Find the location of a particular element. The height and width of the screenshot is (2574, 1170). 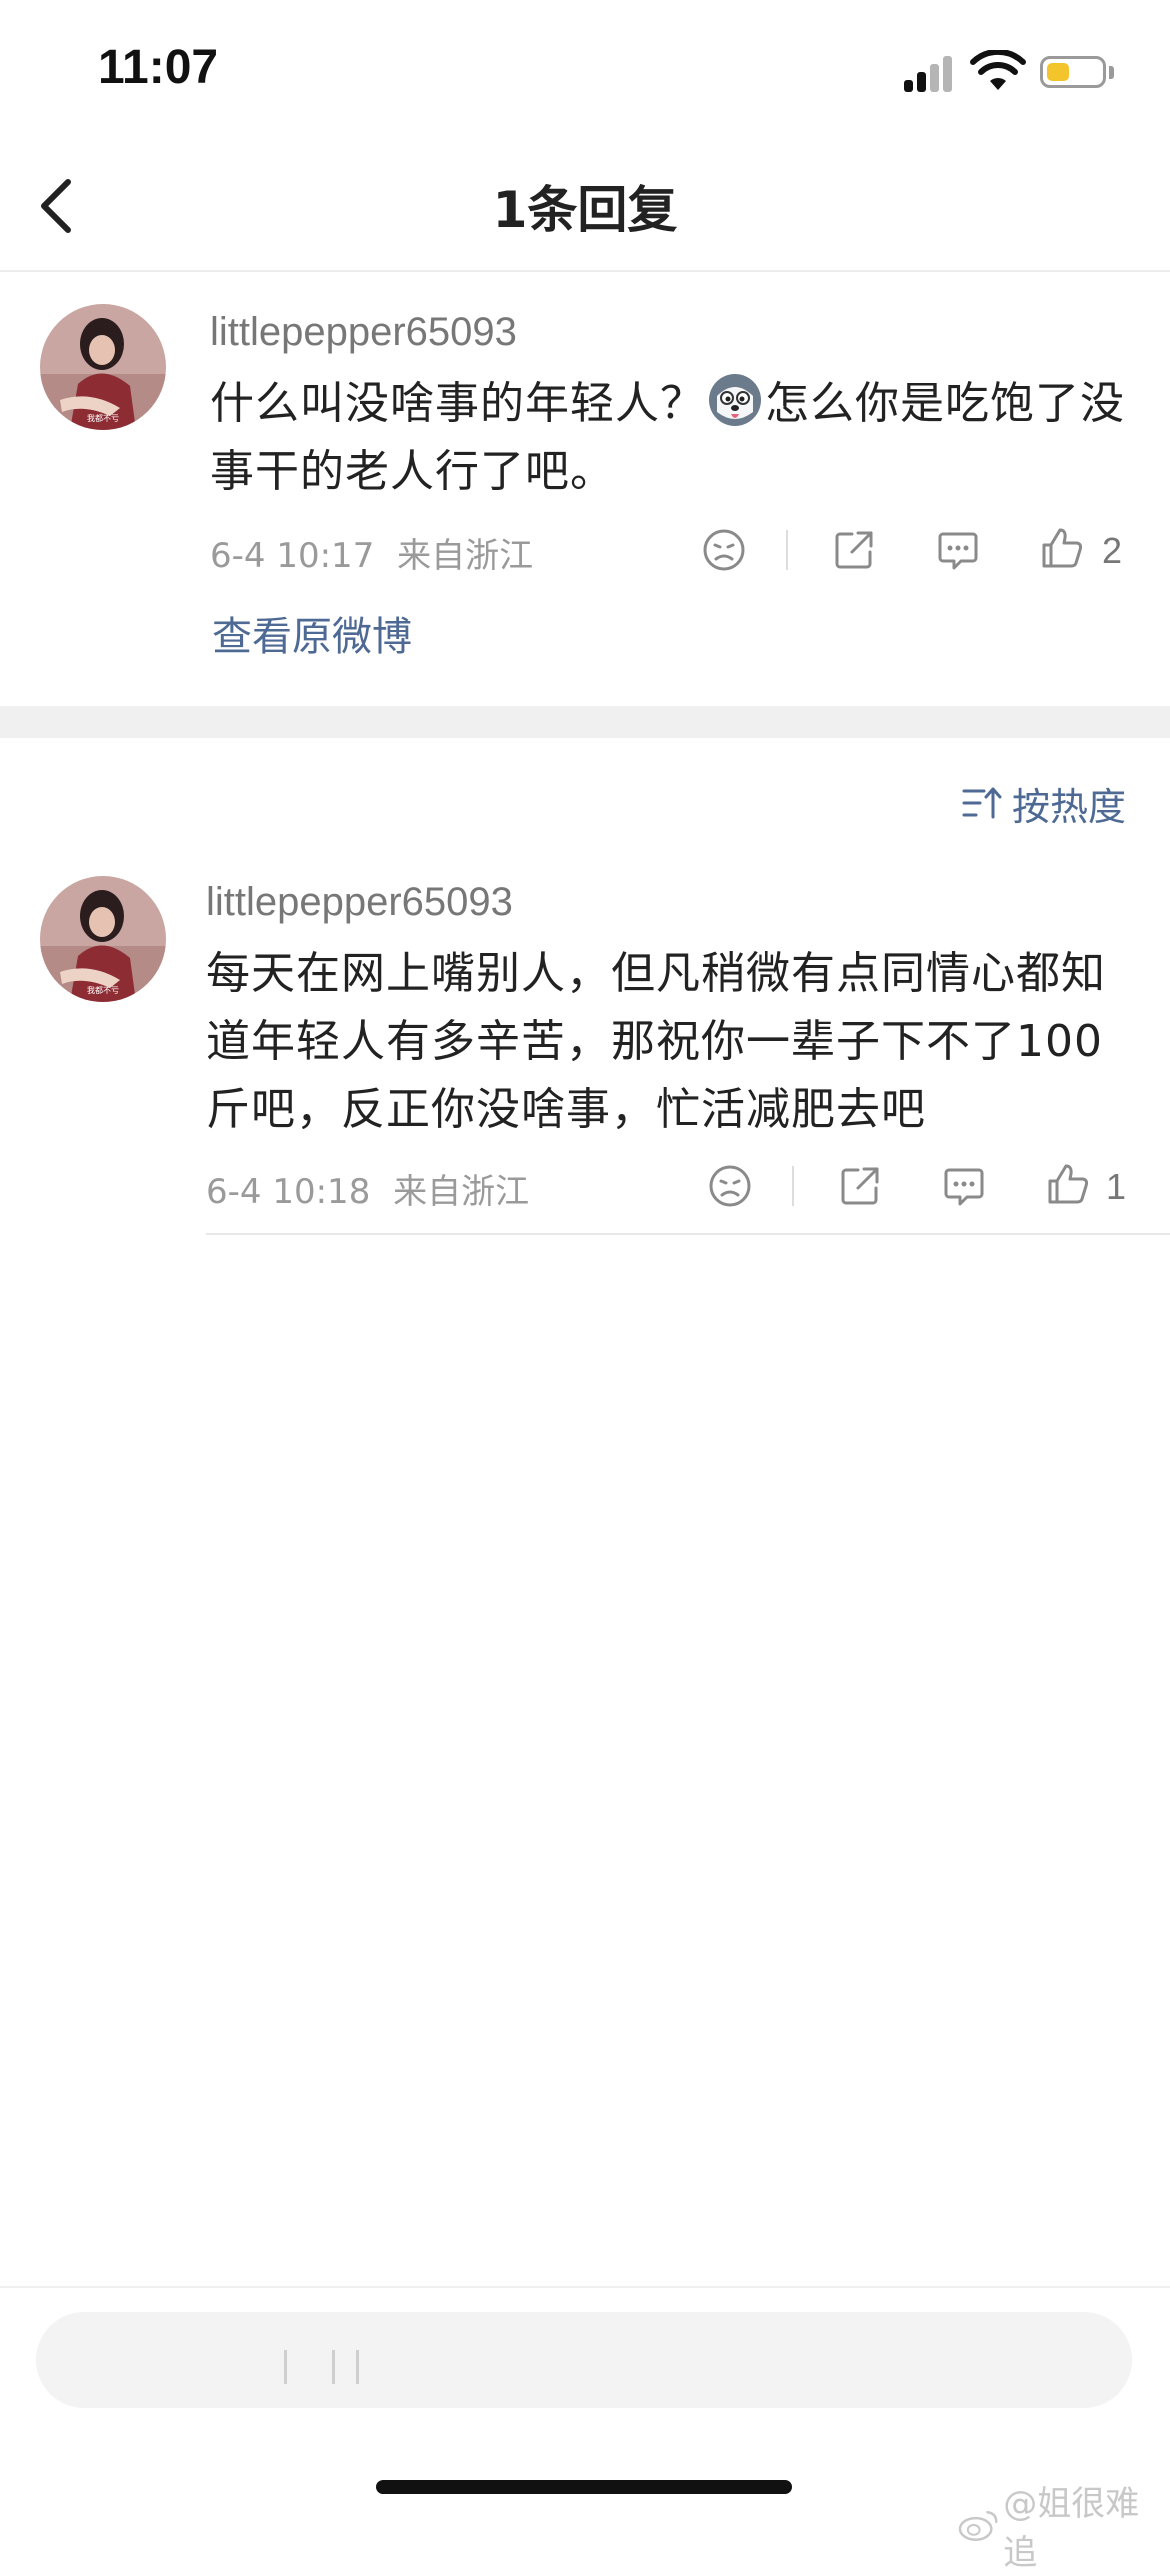

reply-username: littlepepper65093 is located at coordinates (359, 902).